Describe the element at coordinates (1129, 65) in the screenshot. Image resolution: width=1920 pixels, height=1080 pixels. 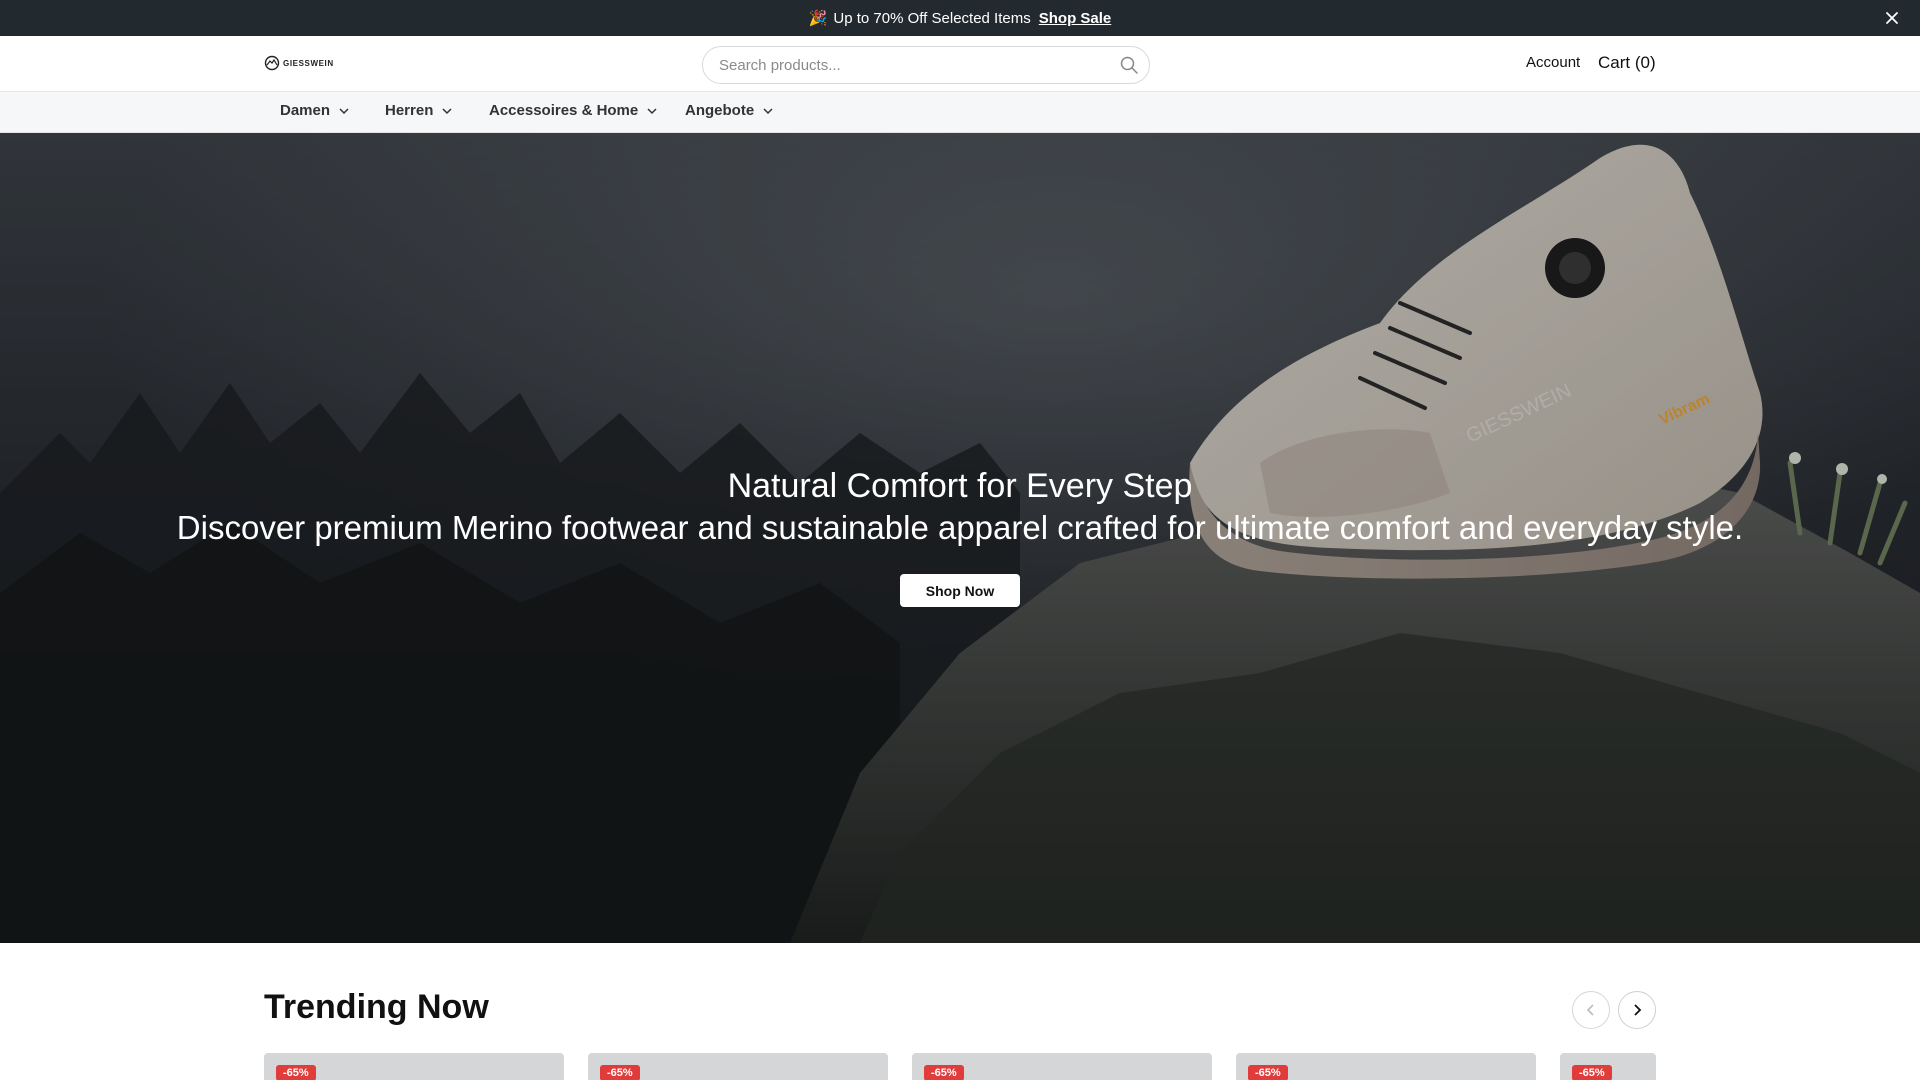
I see `search-icon` at that location.